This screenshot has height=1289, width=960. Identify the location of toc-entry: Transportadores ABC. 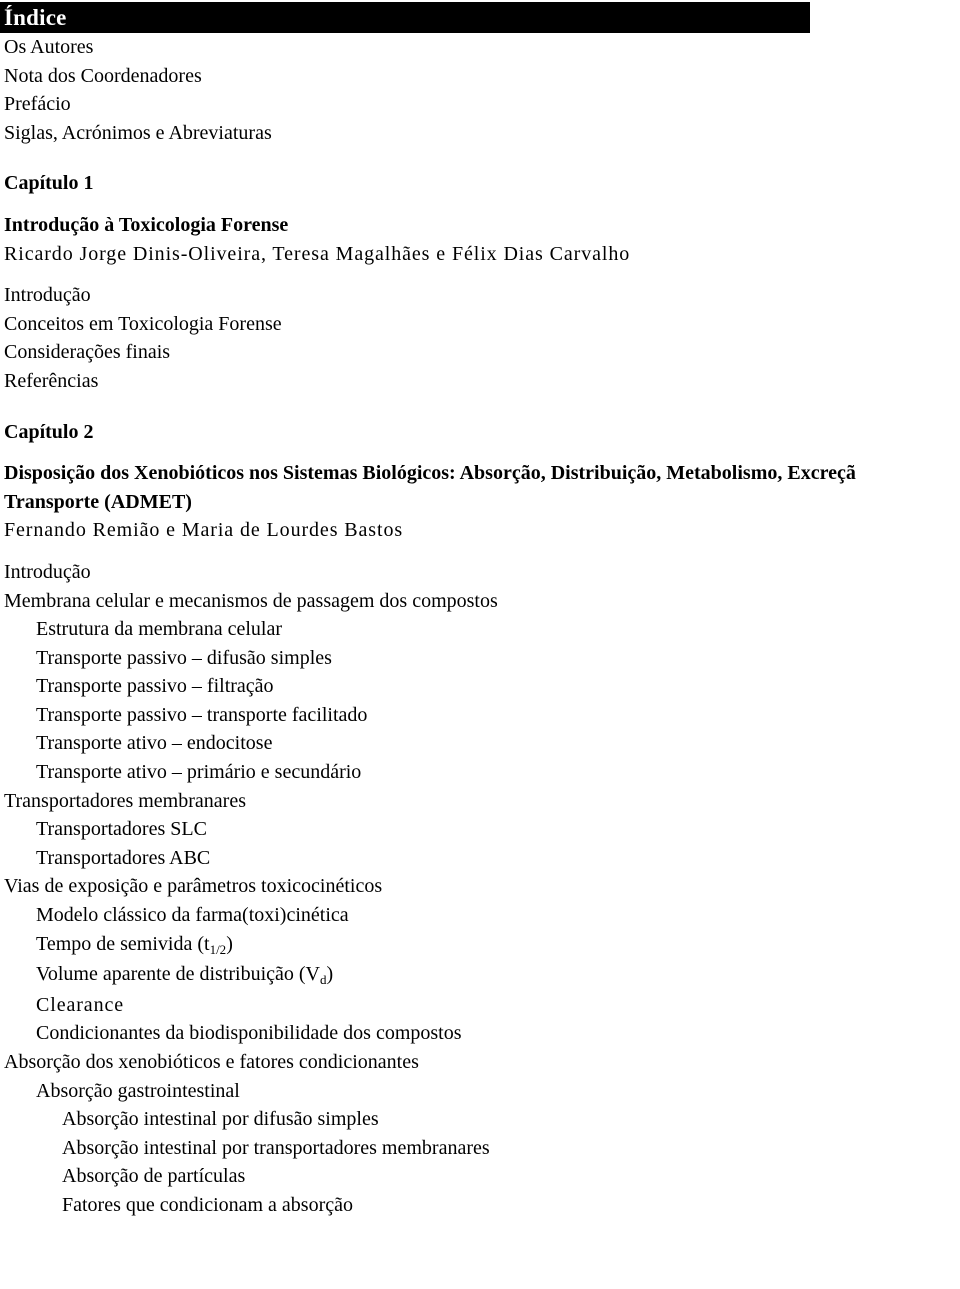
(480, 858).